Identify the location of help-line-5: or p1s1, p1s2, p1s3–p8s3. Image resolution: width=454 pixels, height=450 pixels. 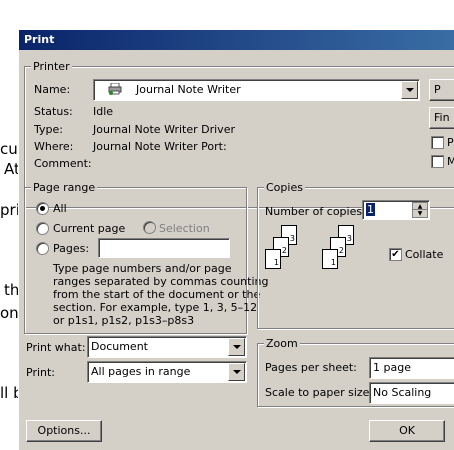
(124, 320).